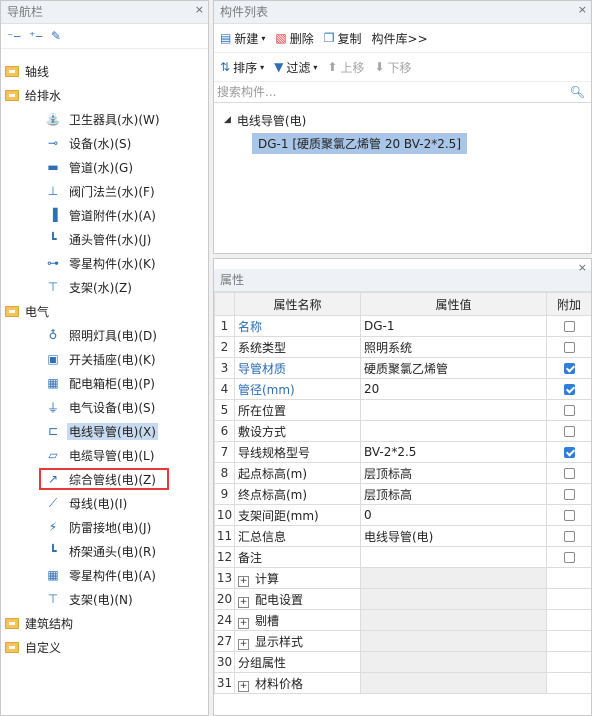 The height and width of the screenshot is (716, 592). I want to click on property-row: 10 支架间距(mm) 0, so click(402, 515).